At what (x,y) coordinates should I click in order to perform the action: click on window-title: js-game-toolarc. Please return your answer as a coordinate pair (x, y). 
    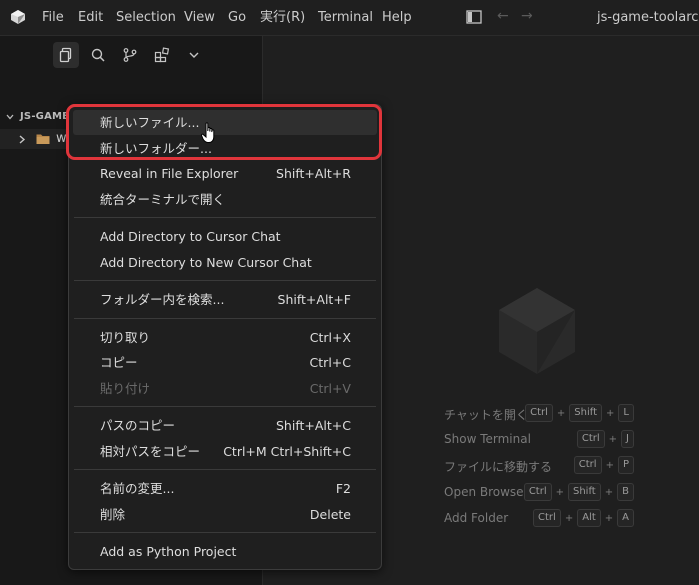
    Looking at the image, I should click on (648, 17).